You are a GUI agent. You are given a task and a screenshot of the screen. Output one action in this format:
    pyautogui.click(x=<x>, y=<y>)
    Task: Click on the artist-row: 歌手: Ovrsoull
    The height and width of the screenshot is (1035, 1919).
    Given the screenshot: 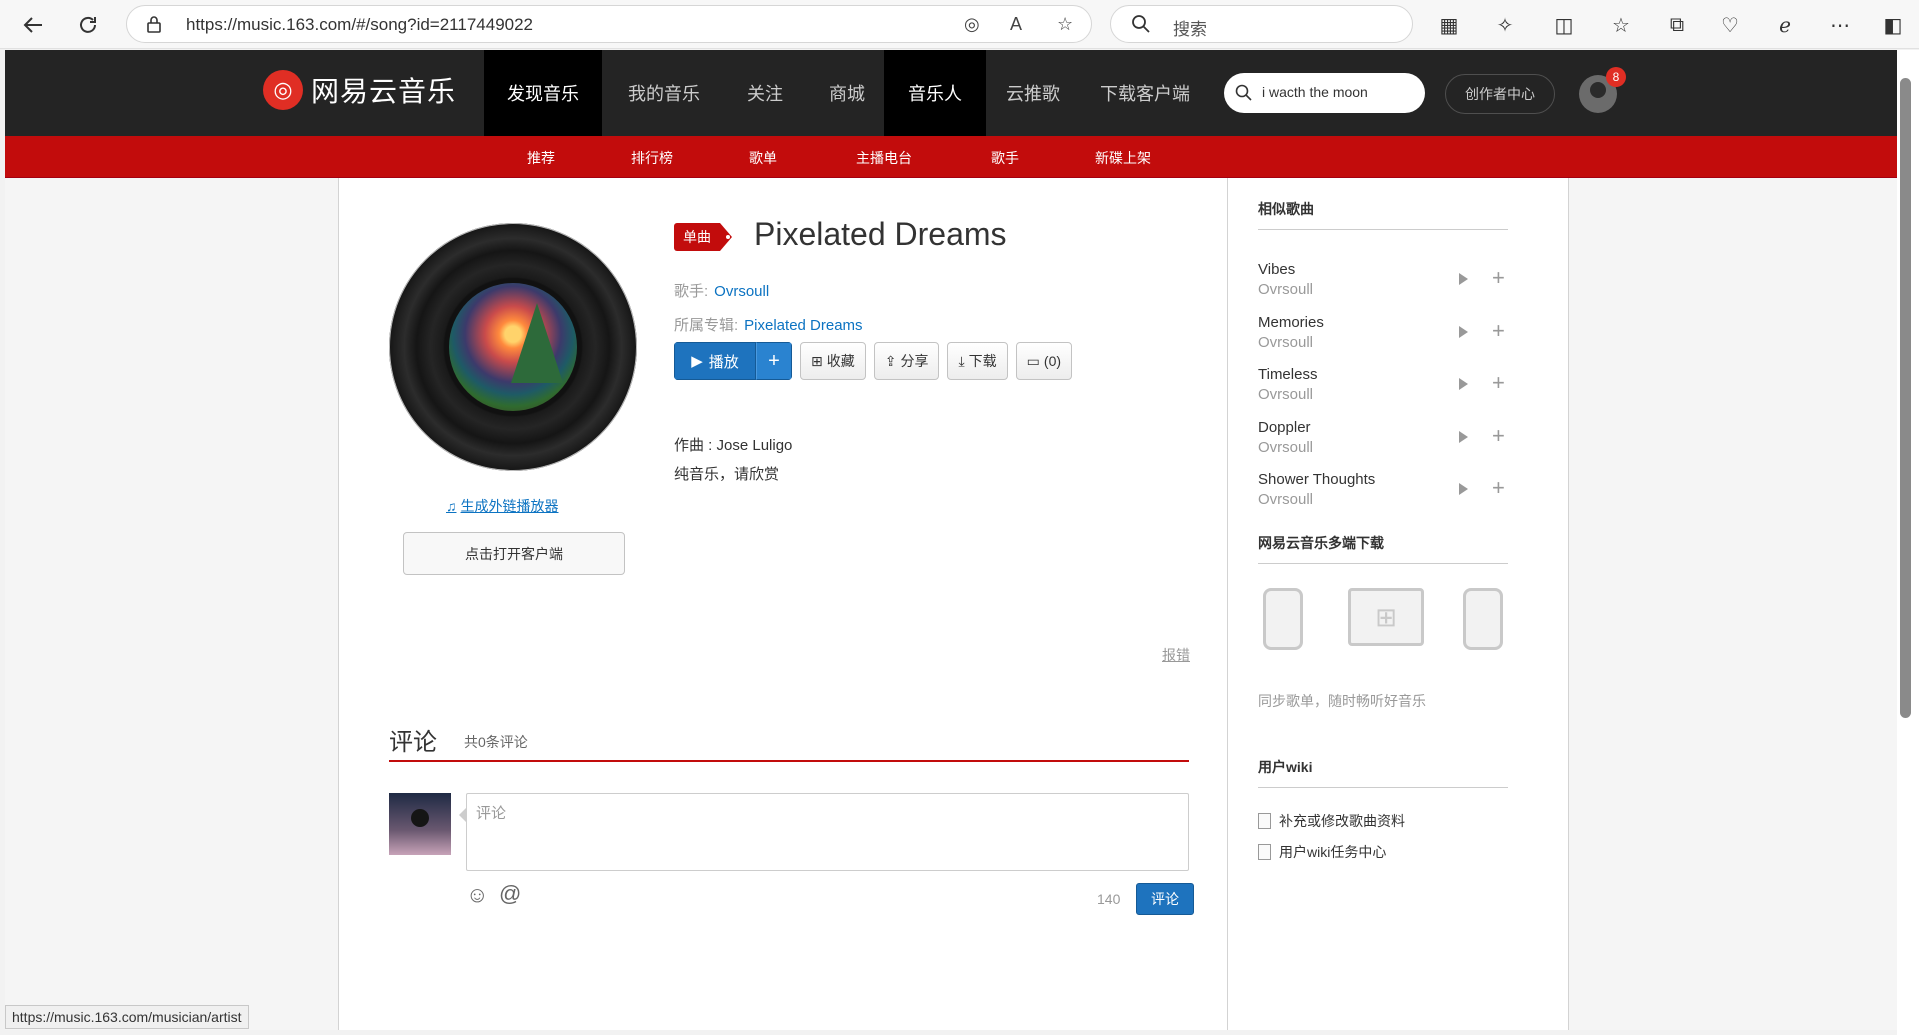 What is the action you would take?
    pyautogui.click(x=721, y=290)
    